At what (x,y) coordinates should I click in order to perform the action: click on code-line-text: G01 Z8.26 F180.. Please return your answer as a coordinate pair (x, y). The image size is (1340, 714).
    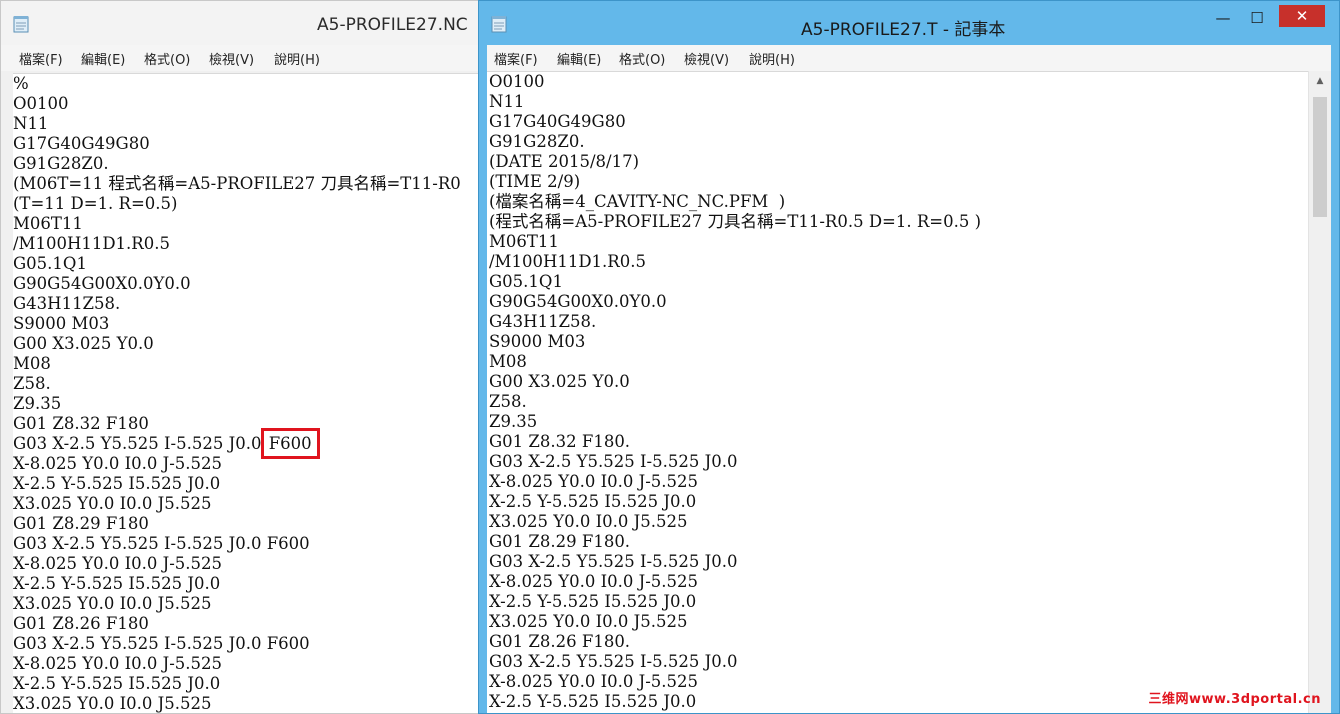
    Looking at the image, I should click on (560, 641).